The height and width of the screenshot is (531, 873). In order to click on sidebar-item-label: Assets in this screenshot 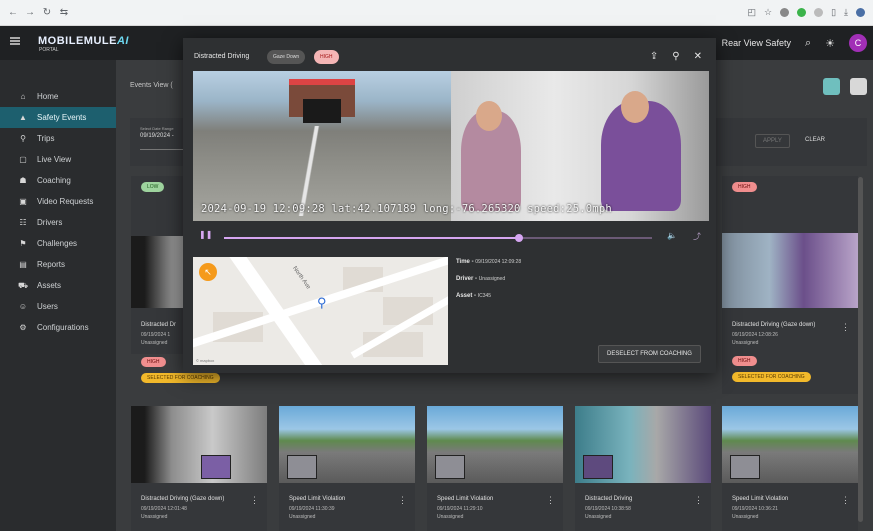, I will do `click(49, 285)`.